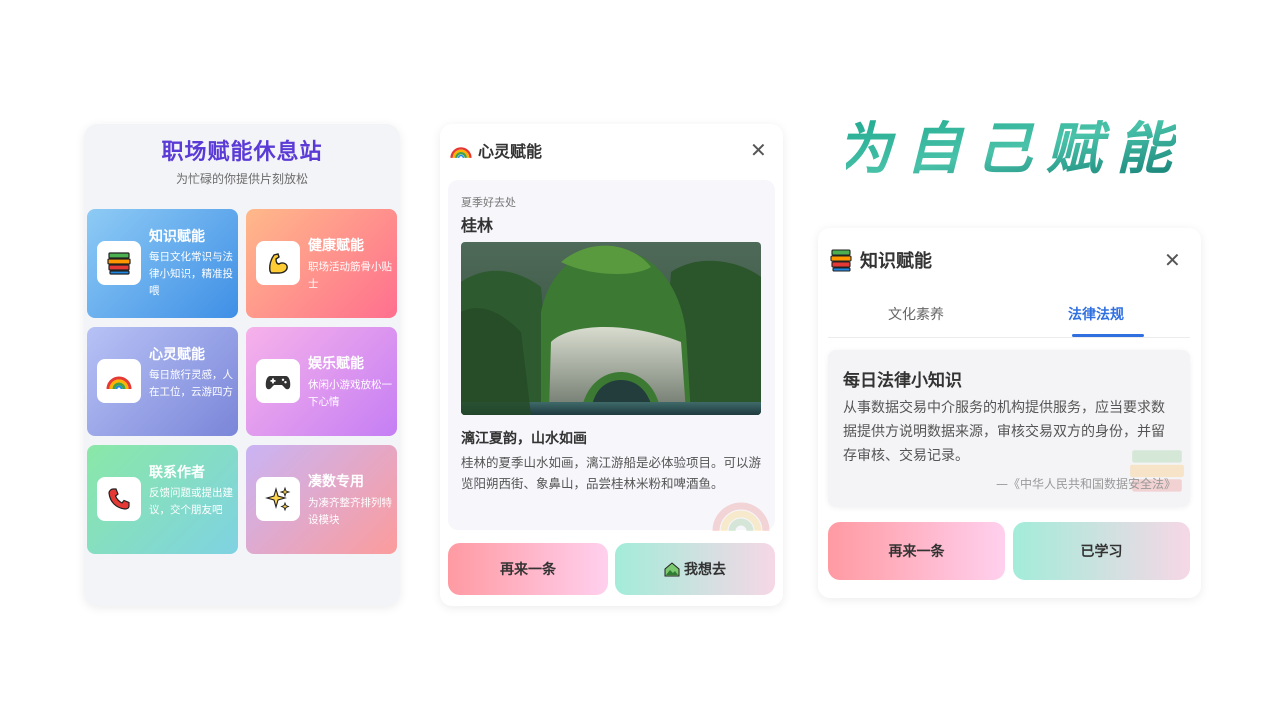 The width and height of the screenshot is (1280, 720). Describe the element at coordinates (1096, 314) in the screenshot. I see `tab-law: 法律法规` at that location.